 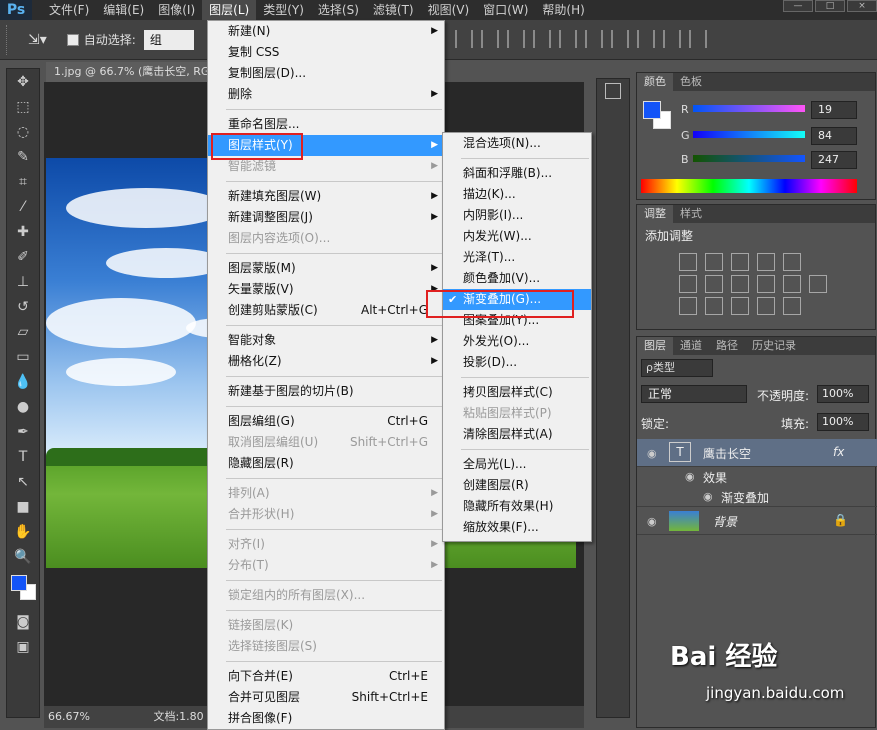 I want to click on selective-color-icon, so click(x=766, y=306).